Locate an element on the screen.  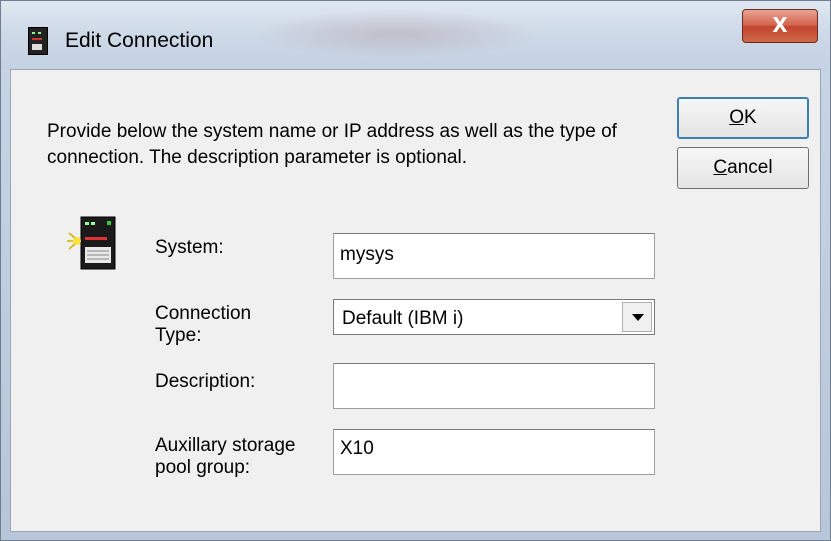
system-input: mysys is located at coordinates (494, 256).